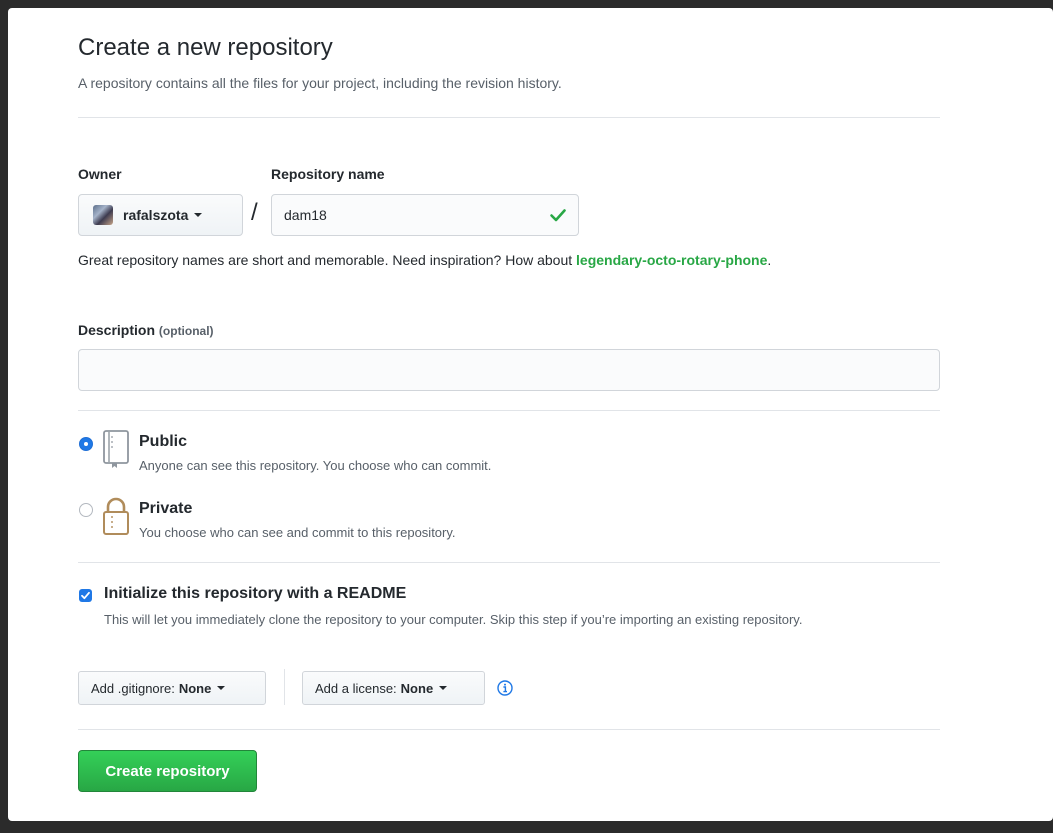 The width and height of the screenshot is (1053, 833). What do you see at coordinates (116, 516) in the screenshot?
I see `lock-icon` at bounding box center [116, 516].